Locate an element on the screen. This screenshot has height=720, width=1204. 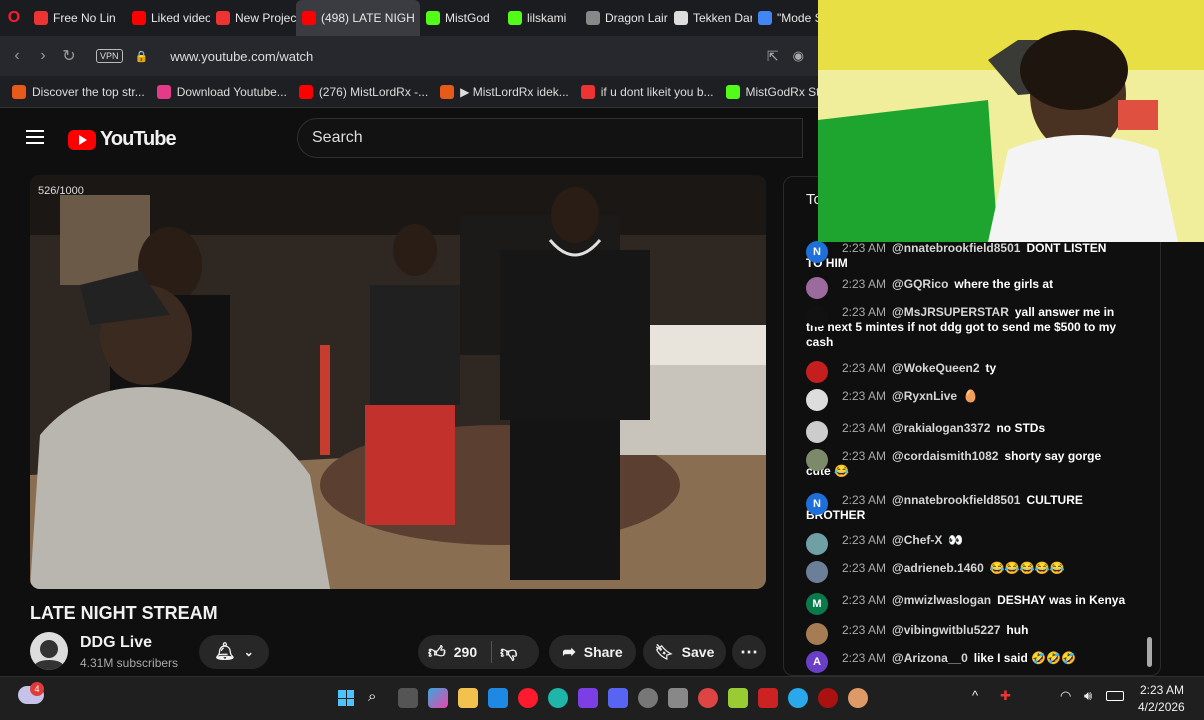
chat-message: 2:23 AM @GQRico where the girls at is located at coordinates (966, 288).